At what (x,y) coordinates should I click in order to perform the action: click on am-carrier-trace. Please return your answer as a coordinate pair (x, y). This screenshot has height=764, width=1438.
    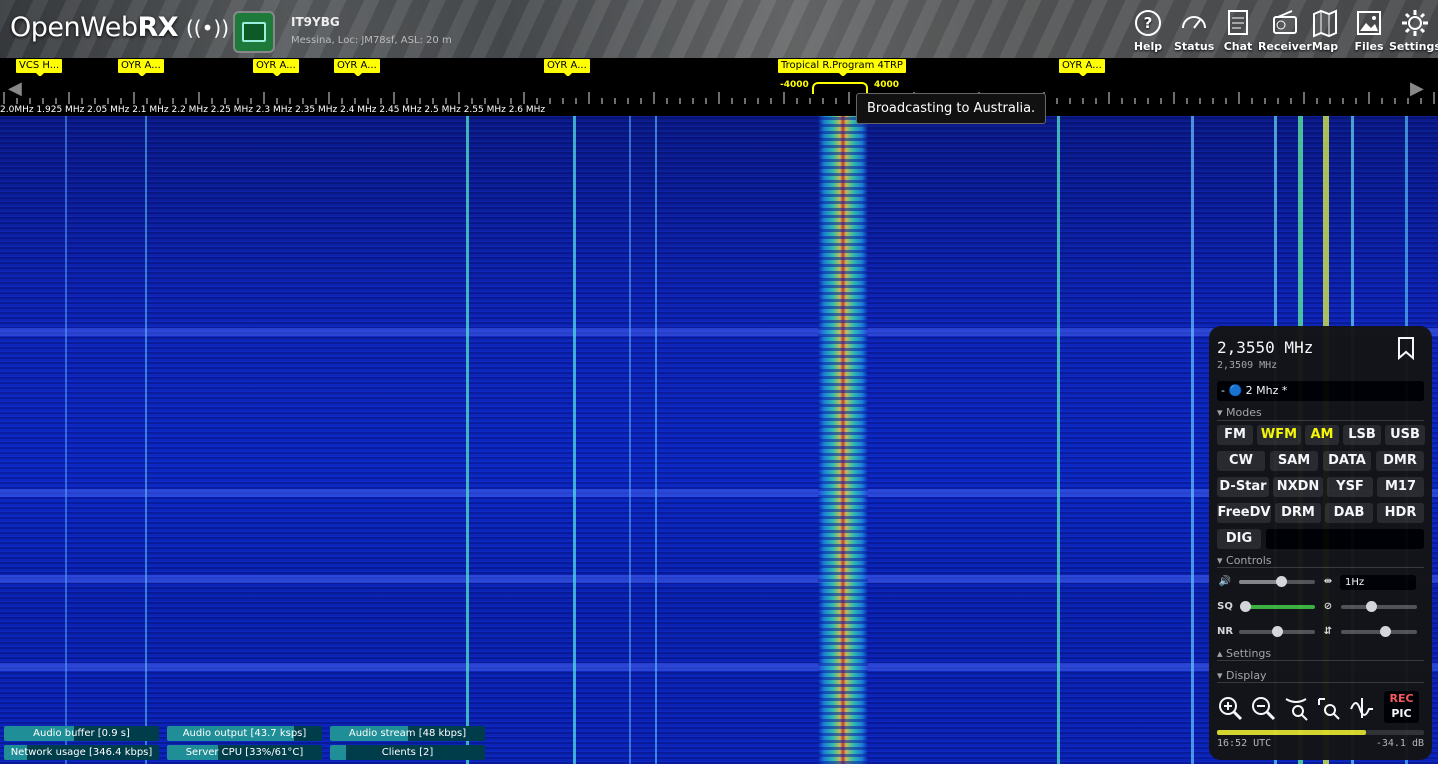
    Looking at the image, I should click on (843, 440).